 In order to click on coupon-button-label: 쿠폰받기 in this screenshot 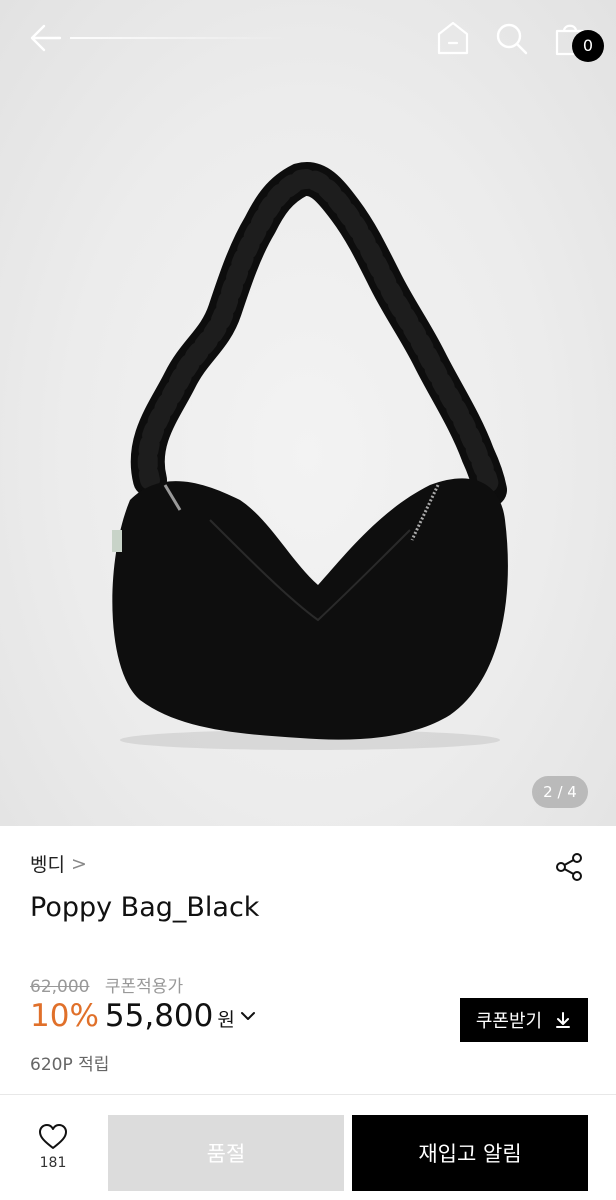, I will do `click(509, 1021)`.